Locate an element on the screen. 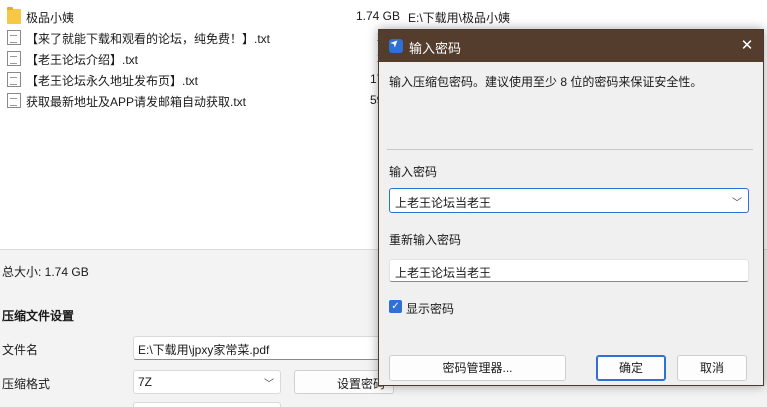 The image size is (767, 407). show-password-label: 显示密码 is located at coordinates (430, 308).